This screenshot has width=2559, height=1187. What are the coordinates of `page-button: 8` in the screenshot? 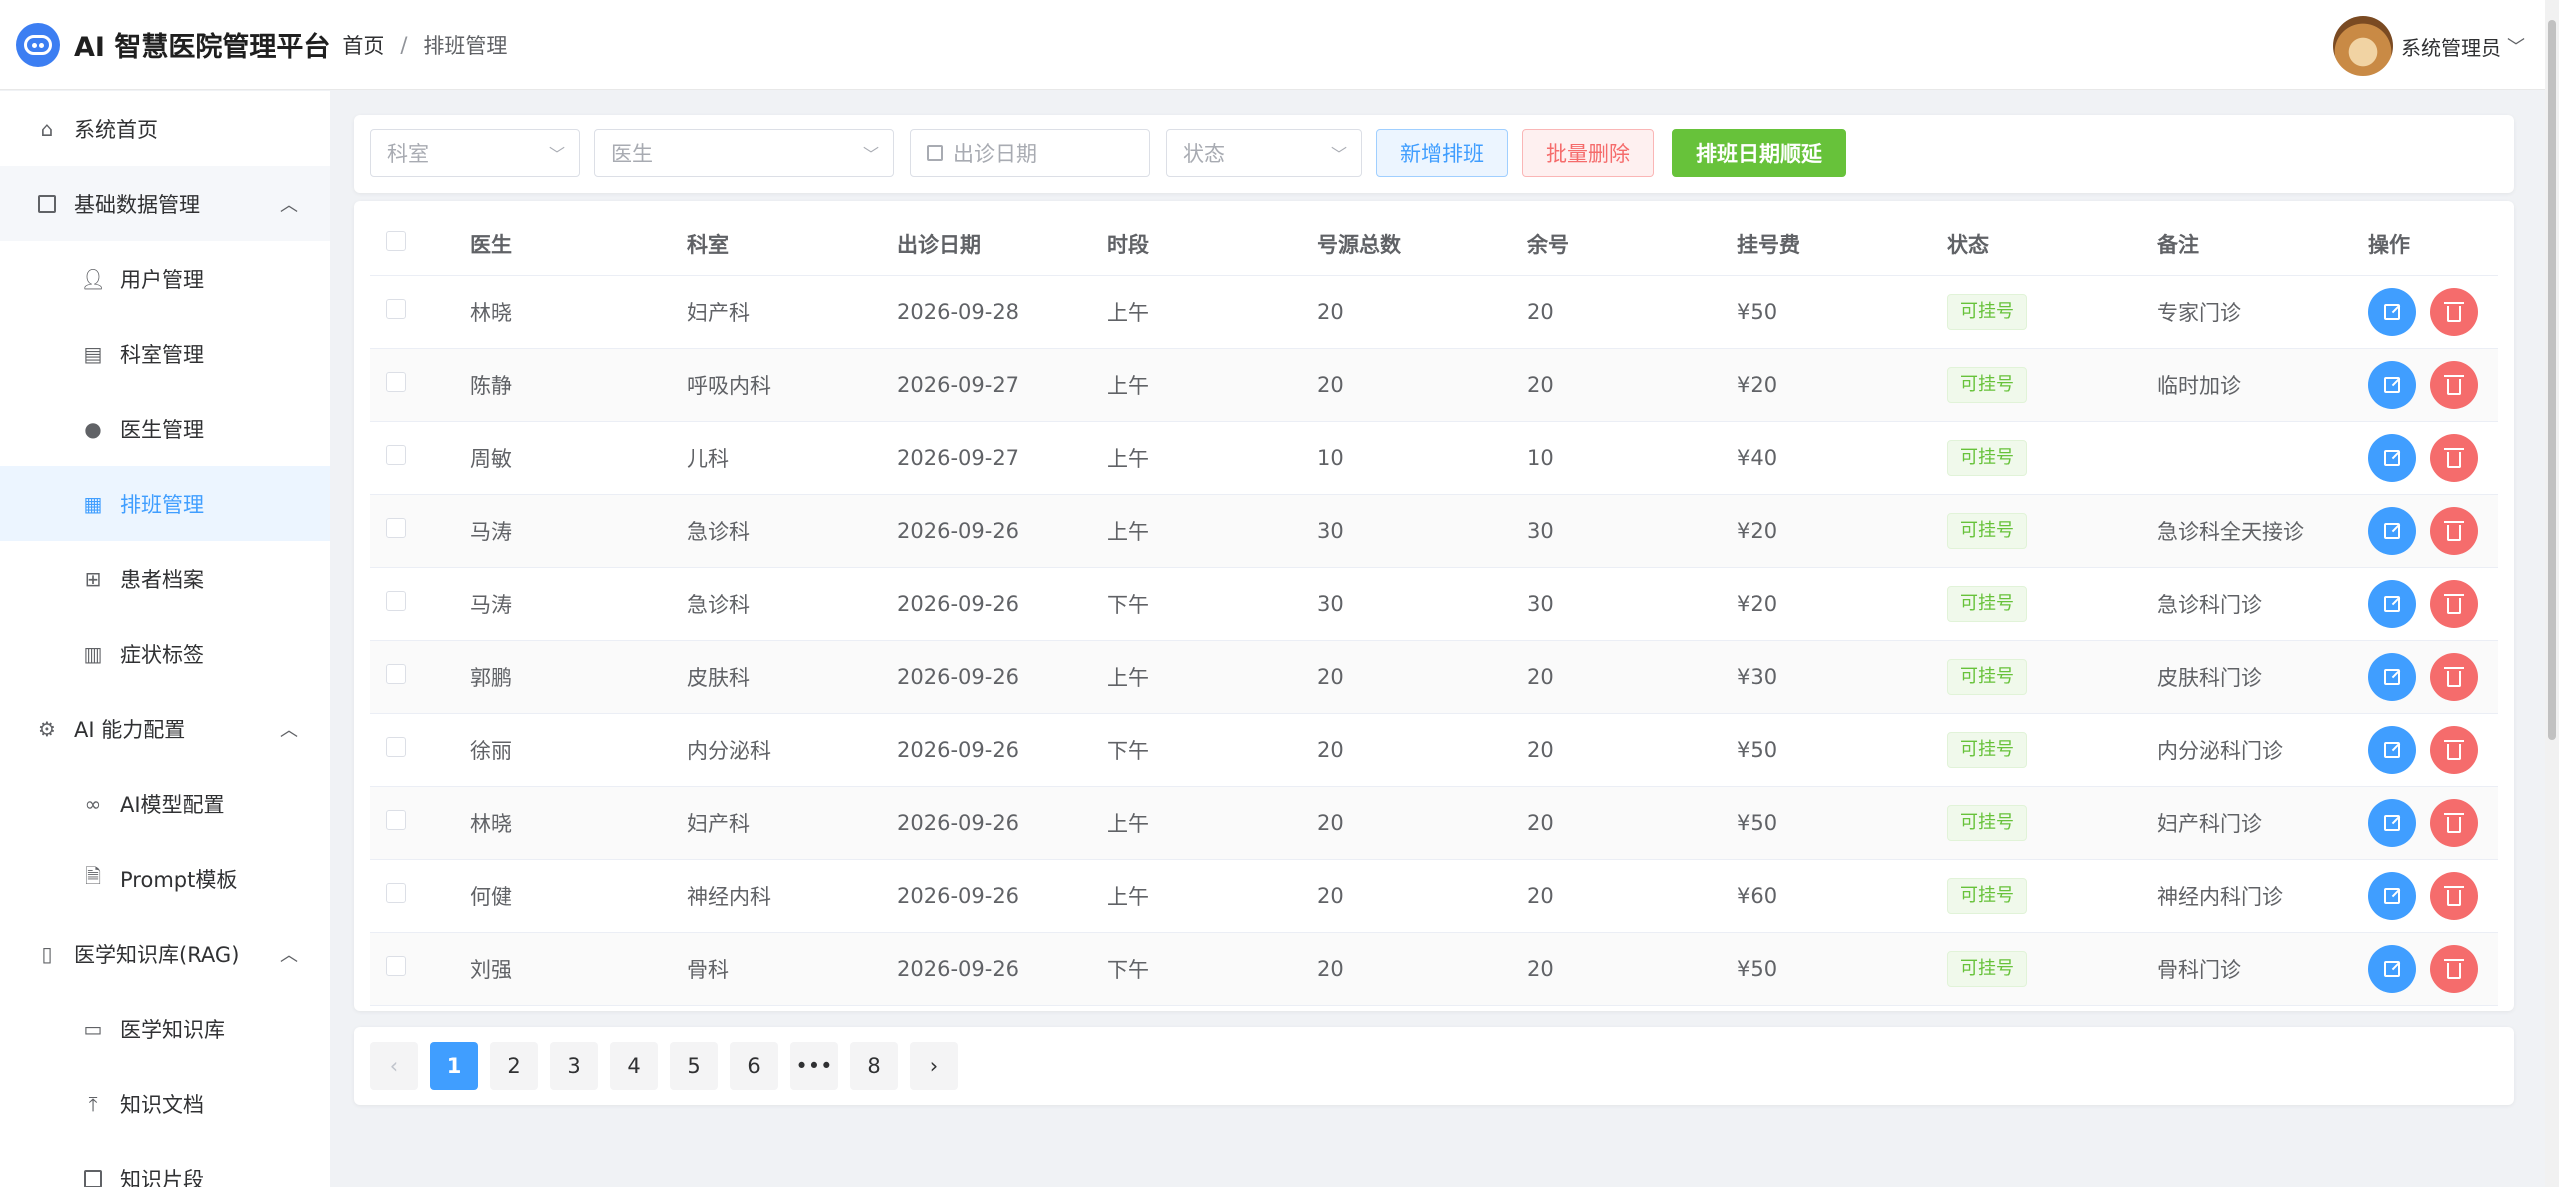 It's located at (874, 1066).